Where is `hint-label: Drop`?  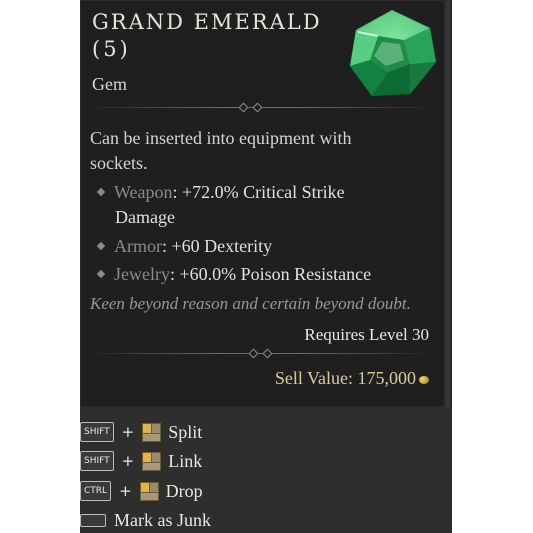 hint-label: Drop is located at coordinates (184, 490).